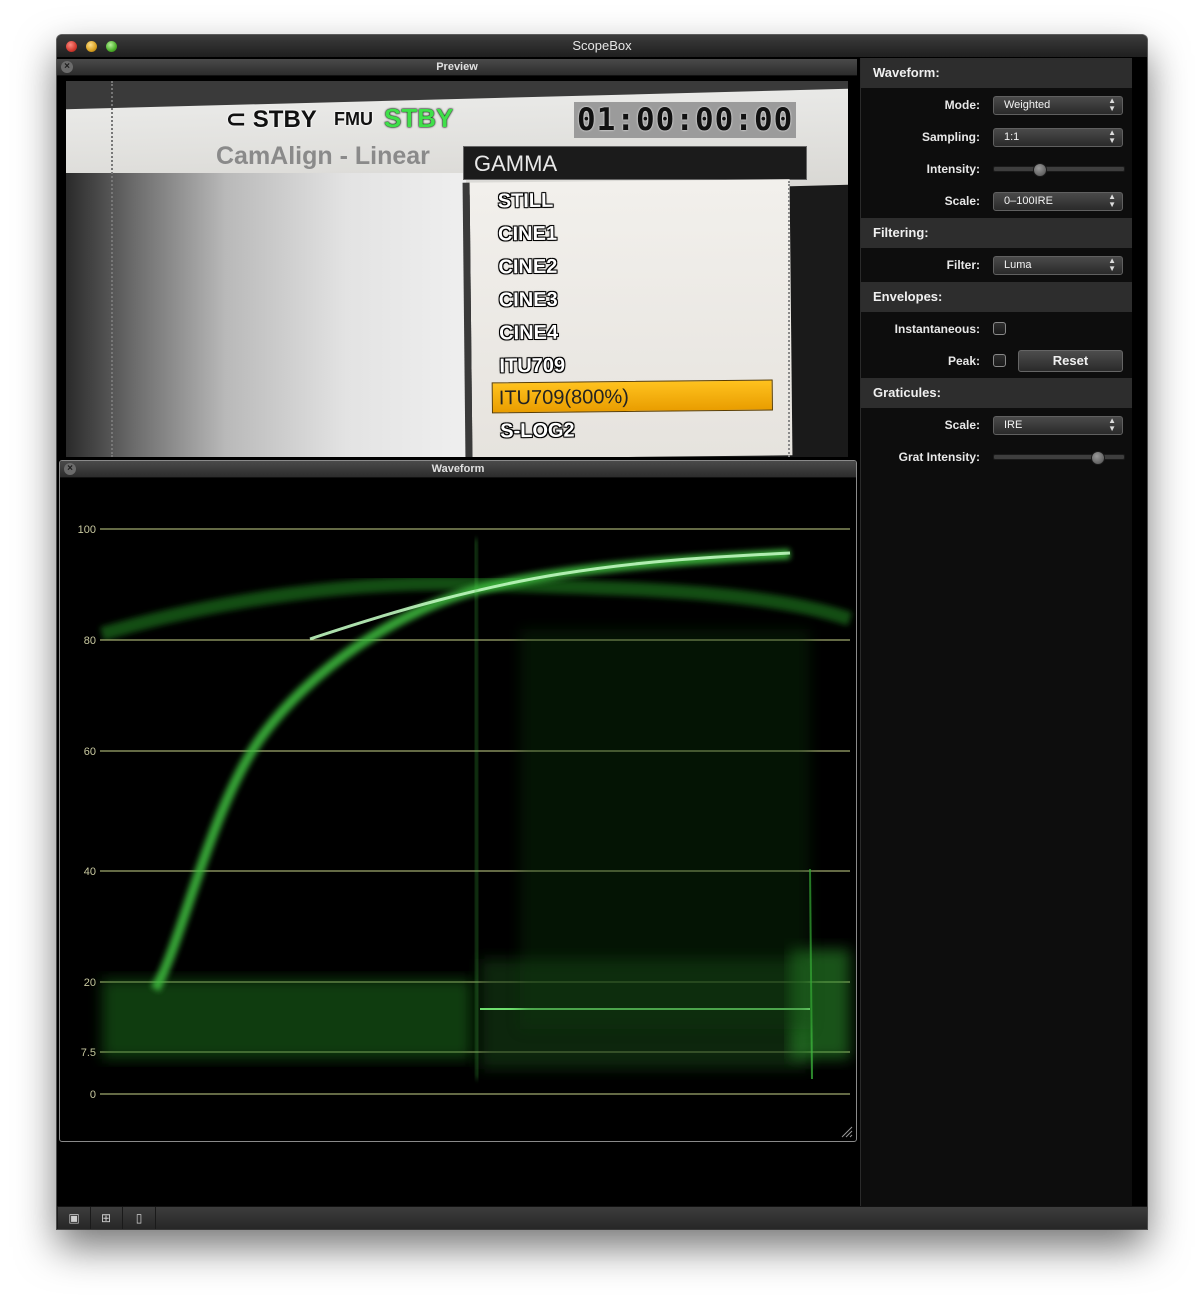 The width and height of the screenshot is (1204, 1308). What do you see at coordinates (537, 431) in the screenshot?
I see `gamma-item: S-LOG2` at bounding box center [537, 431].